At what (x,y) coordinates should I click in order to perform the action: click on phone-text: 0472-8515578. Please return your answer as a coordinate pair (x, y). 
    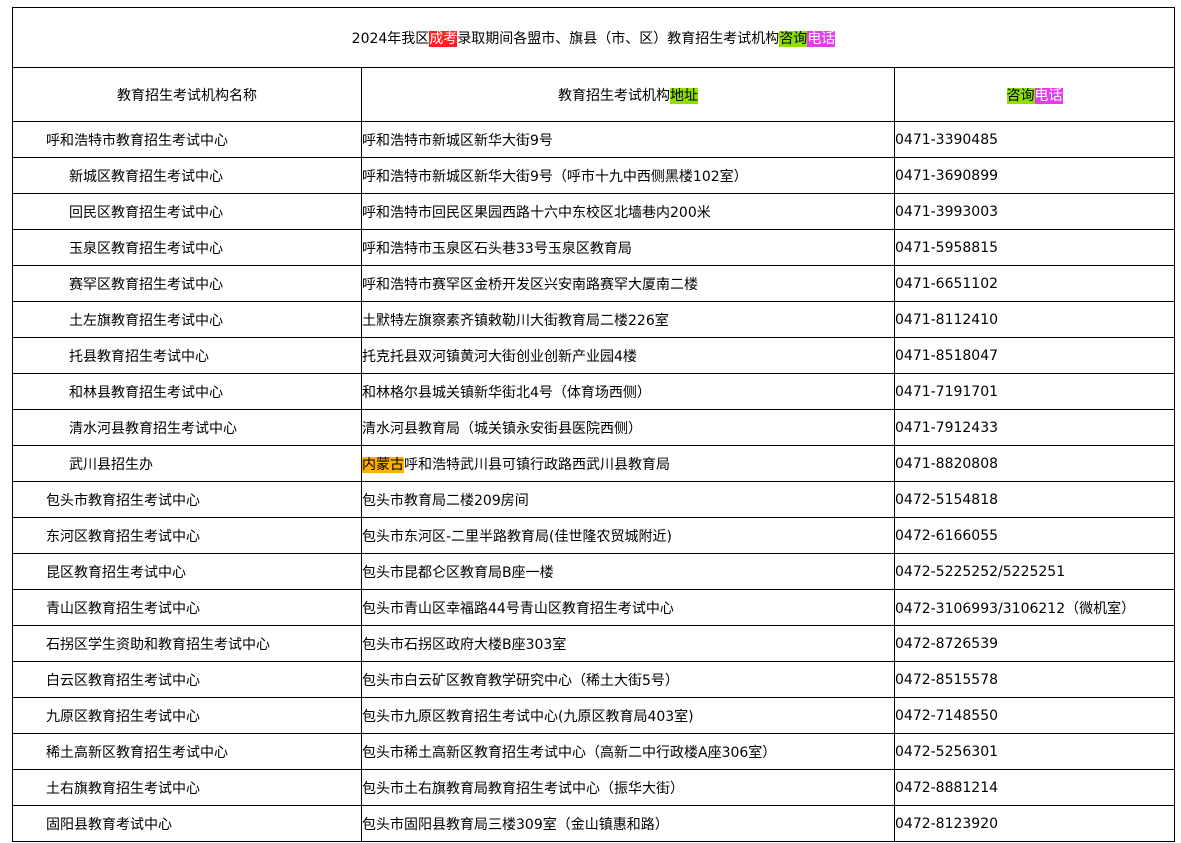
    Looking at the image, I should click on (947, 679).